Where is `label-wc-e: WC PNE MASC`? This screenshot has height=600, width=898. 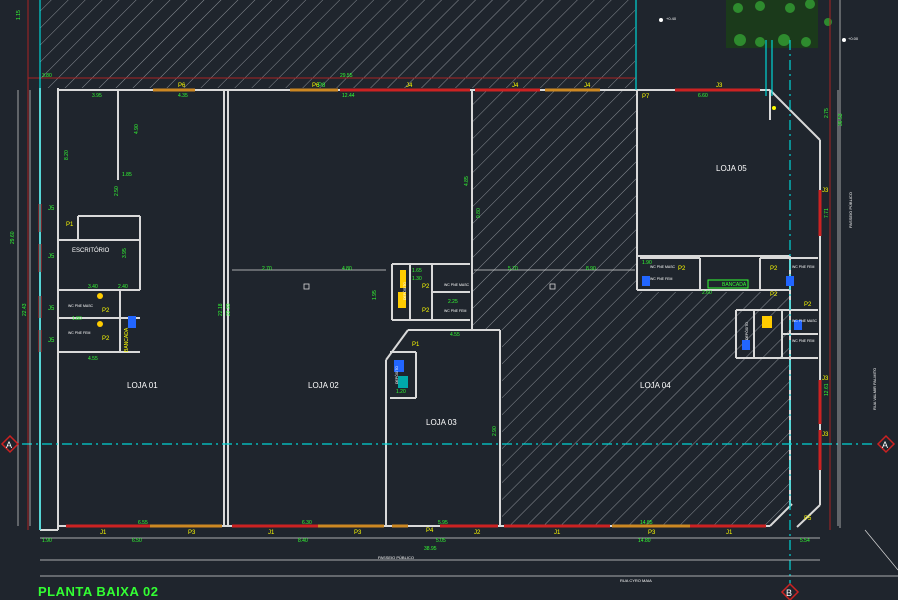
label-wc-e: WC PNE MASC is located at coordinates (663, 267).